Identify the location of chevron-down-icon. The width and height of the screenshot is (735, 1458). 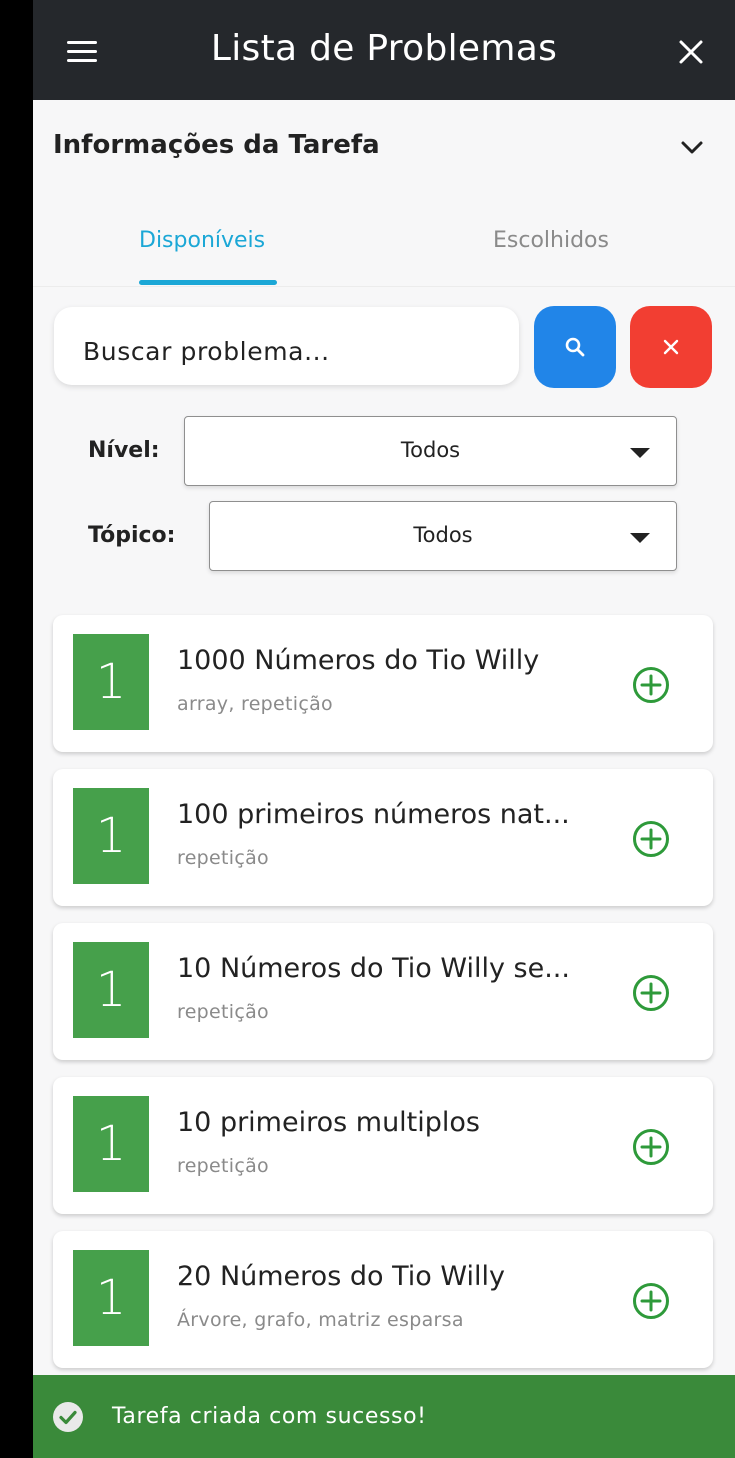
(692, 147).